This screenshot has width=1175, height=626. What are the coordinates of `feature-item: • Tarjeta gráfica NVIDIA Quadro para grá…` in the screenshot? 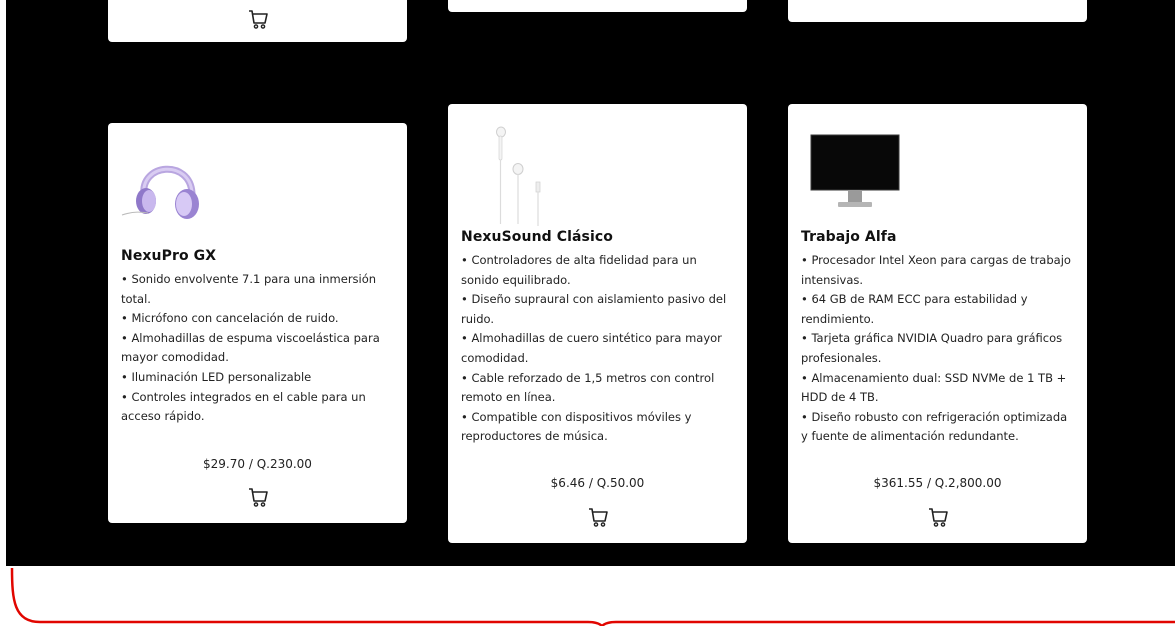 It's located at (932, 348).